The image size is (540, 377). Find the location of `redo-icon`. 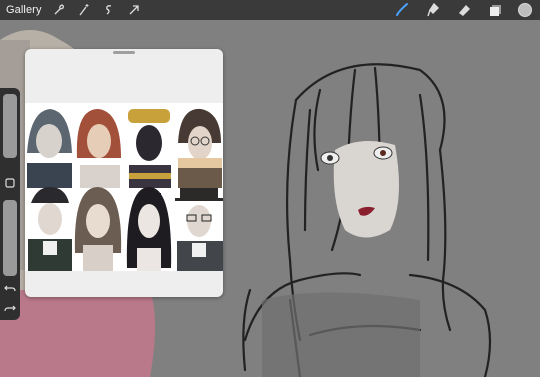

redo-icon is located at coordinates (10, 309).